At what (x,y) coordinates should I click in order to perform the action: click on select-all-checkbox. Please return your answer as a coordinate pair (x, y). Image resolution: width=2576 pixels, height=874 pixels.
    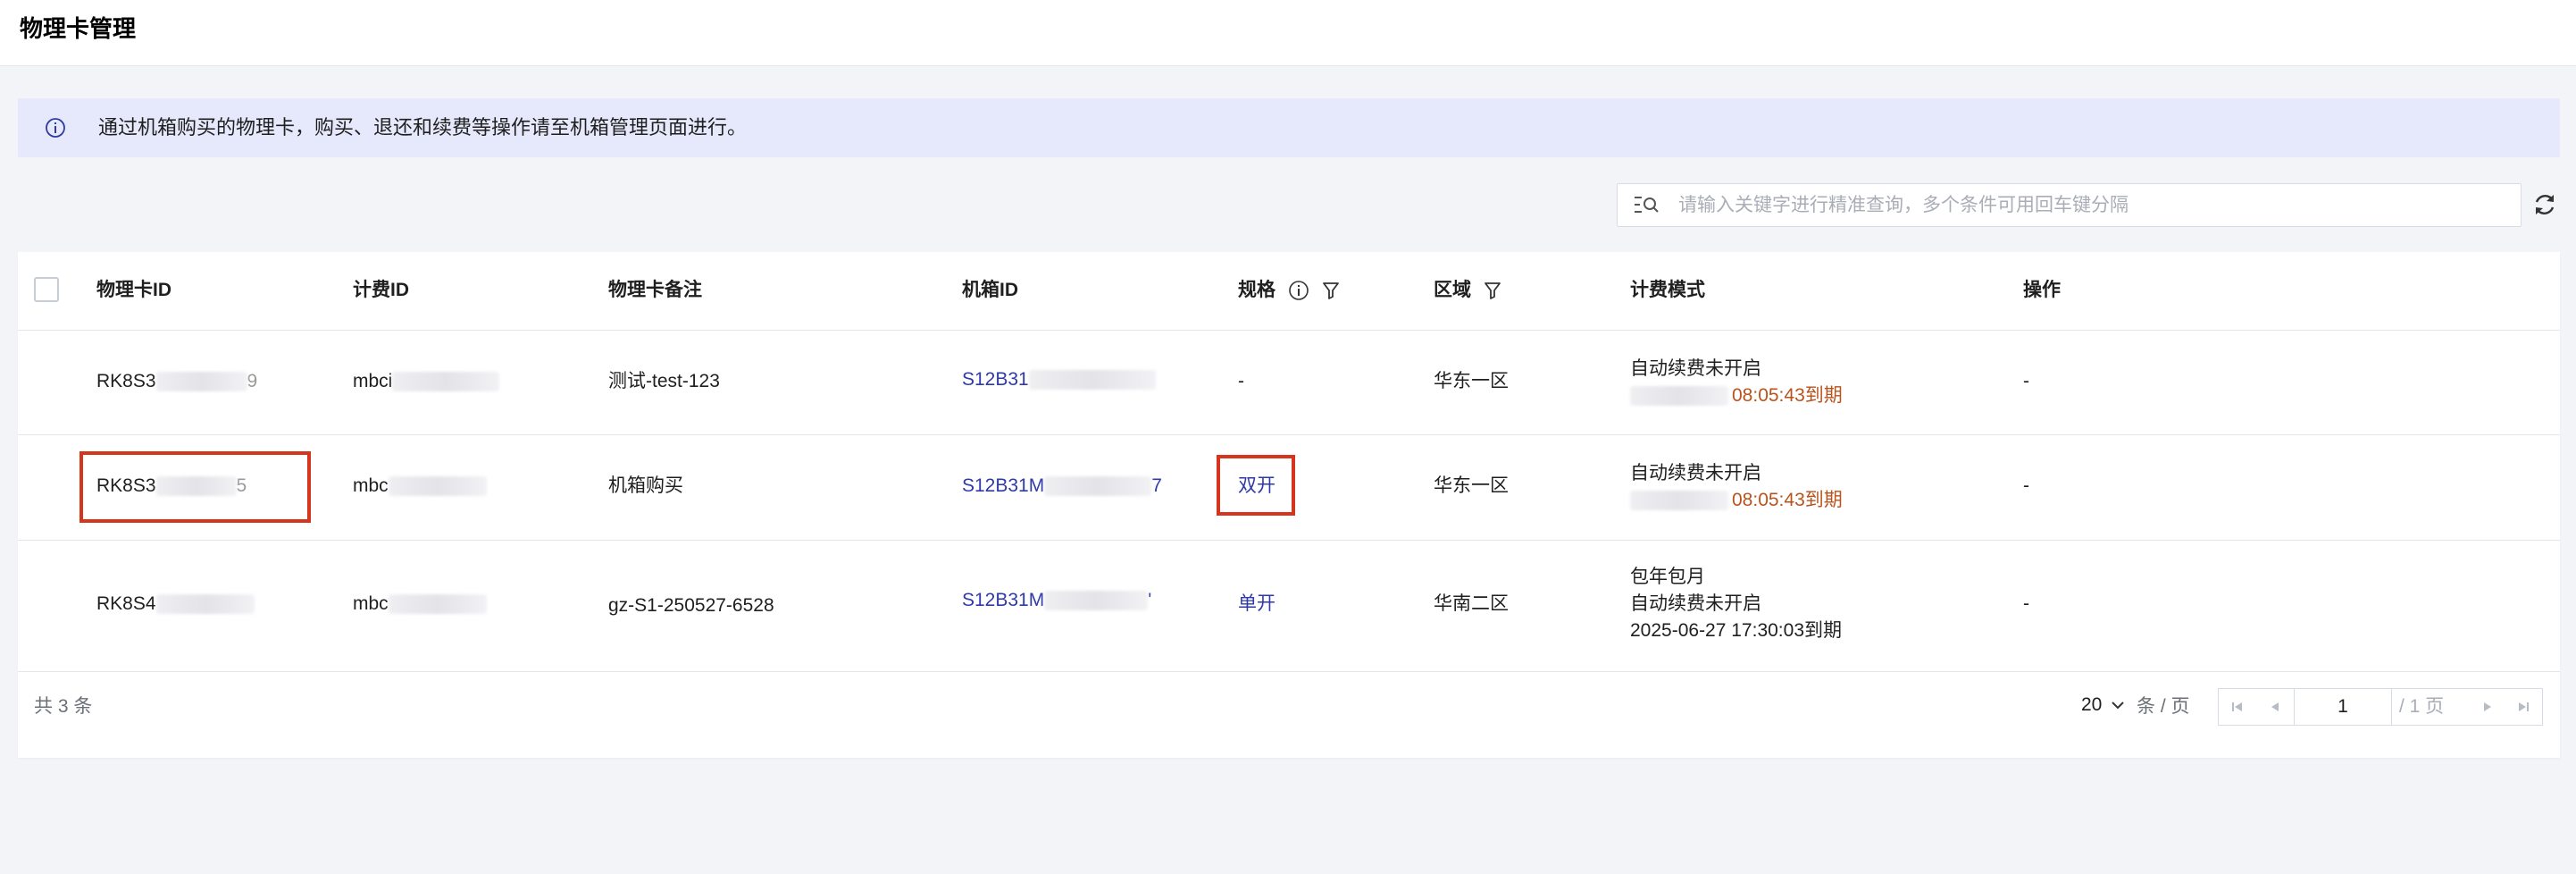
    Looking at the image, I should click on (47, 289).